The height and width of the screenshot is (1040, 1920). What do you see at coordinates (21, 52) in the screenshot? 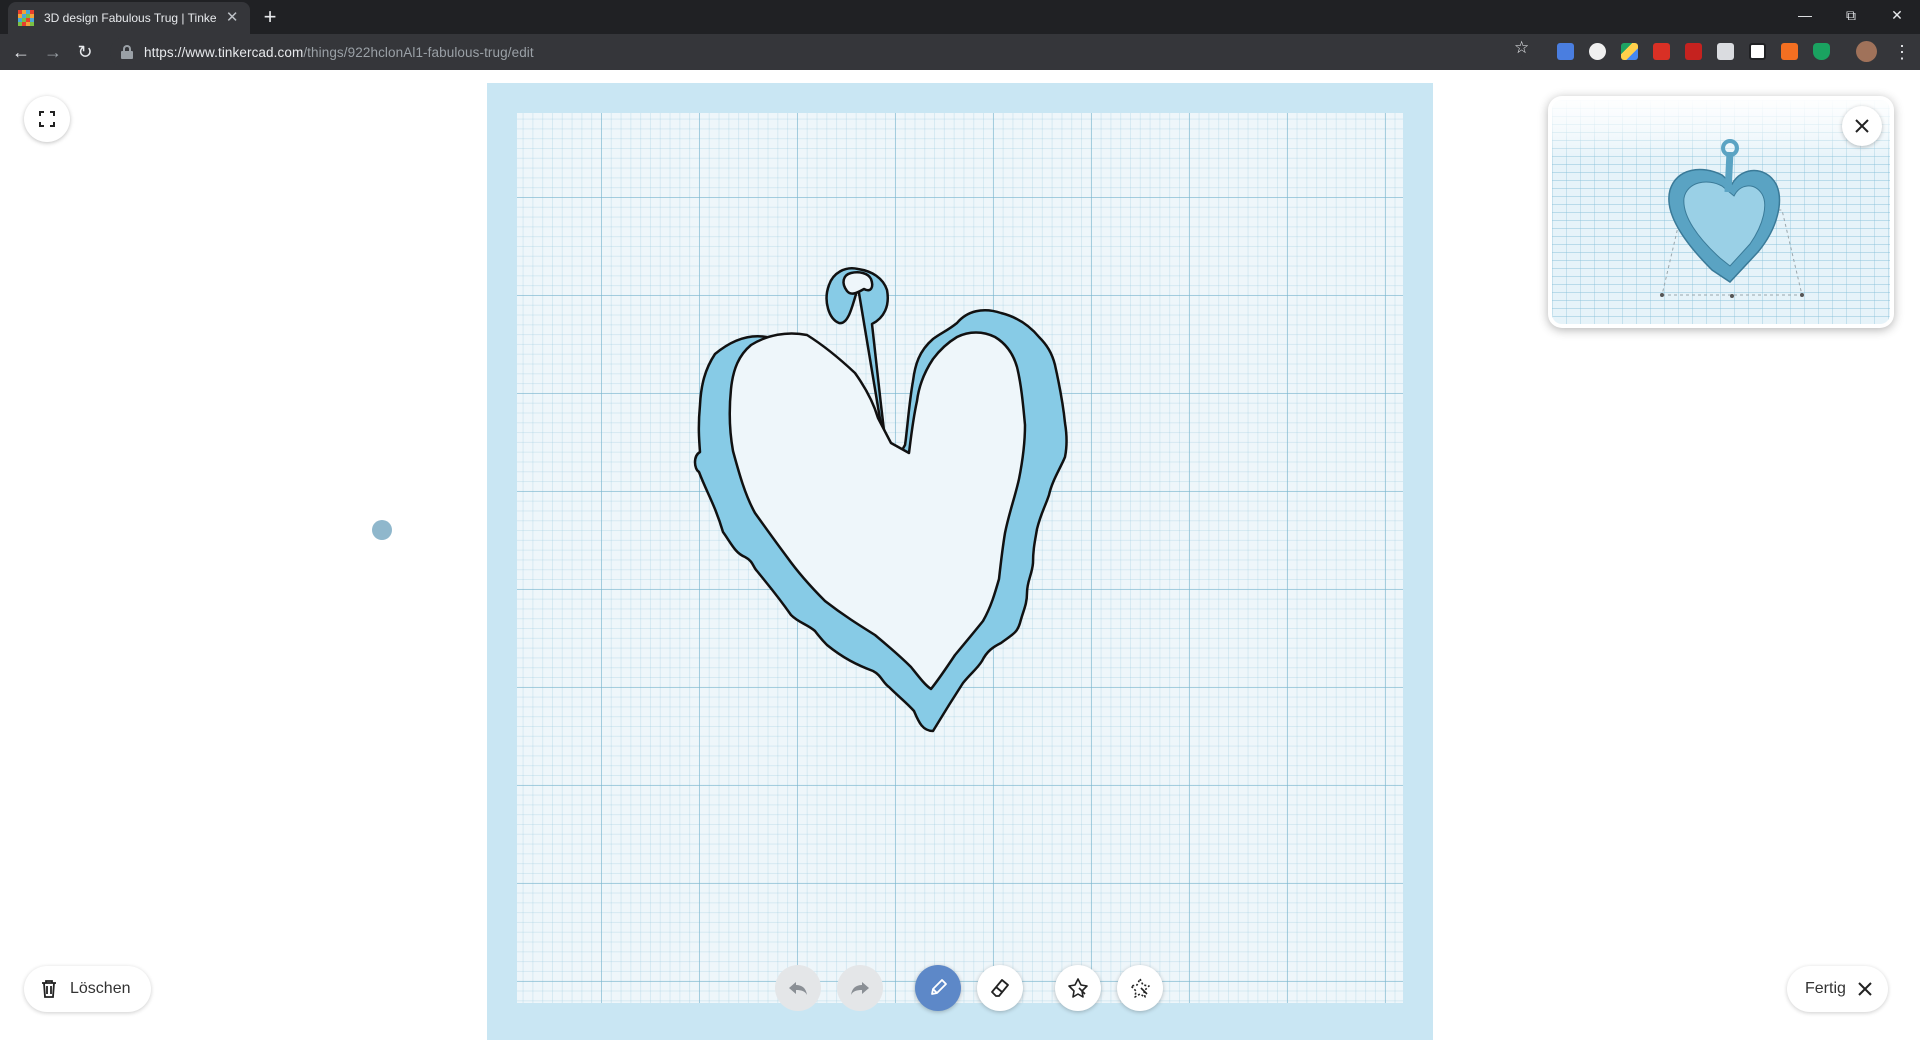
I see `back-arrow-icon: ←` at bounding box center [21, 52].